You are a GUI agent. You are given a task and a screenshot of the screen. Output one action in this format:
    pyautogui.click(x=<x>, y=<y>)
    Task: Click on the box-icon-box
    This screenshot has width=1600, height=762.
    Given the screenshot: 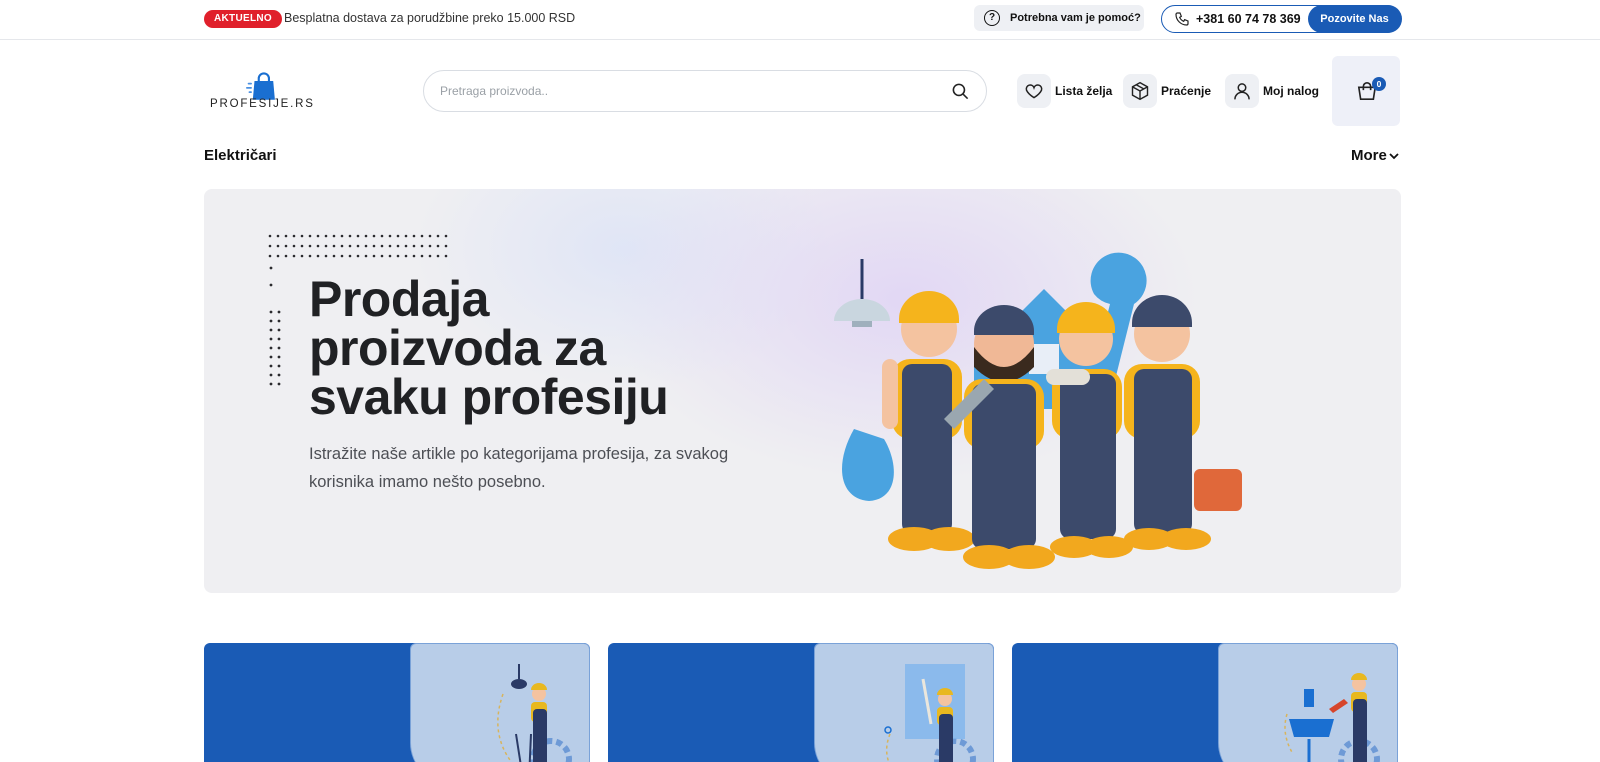 What is the action you would take?
    pyautogui.click(x=1140, y=91)
    